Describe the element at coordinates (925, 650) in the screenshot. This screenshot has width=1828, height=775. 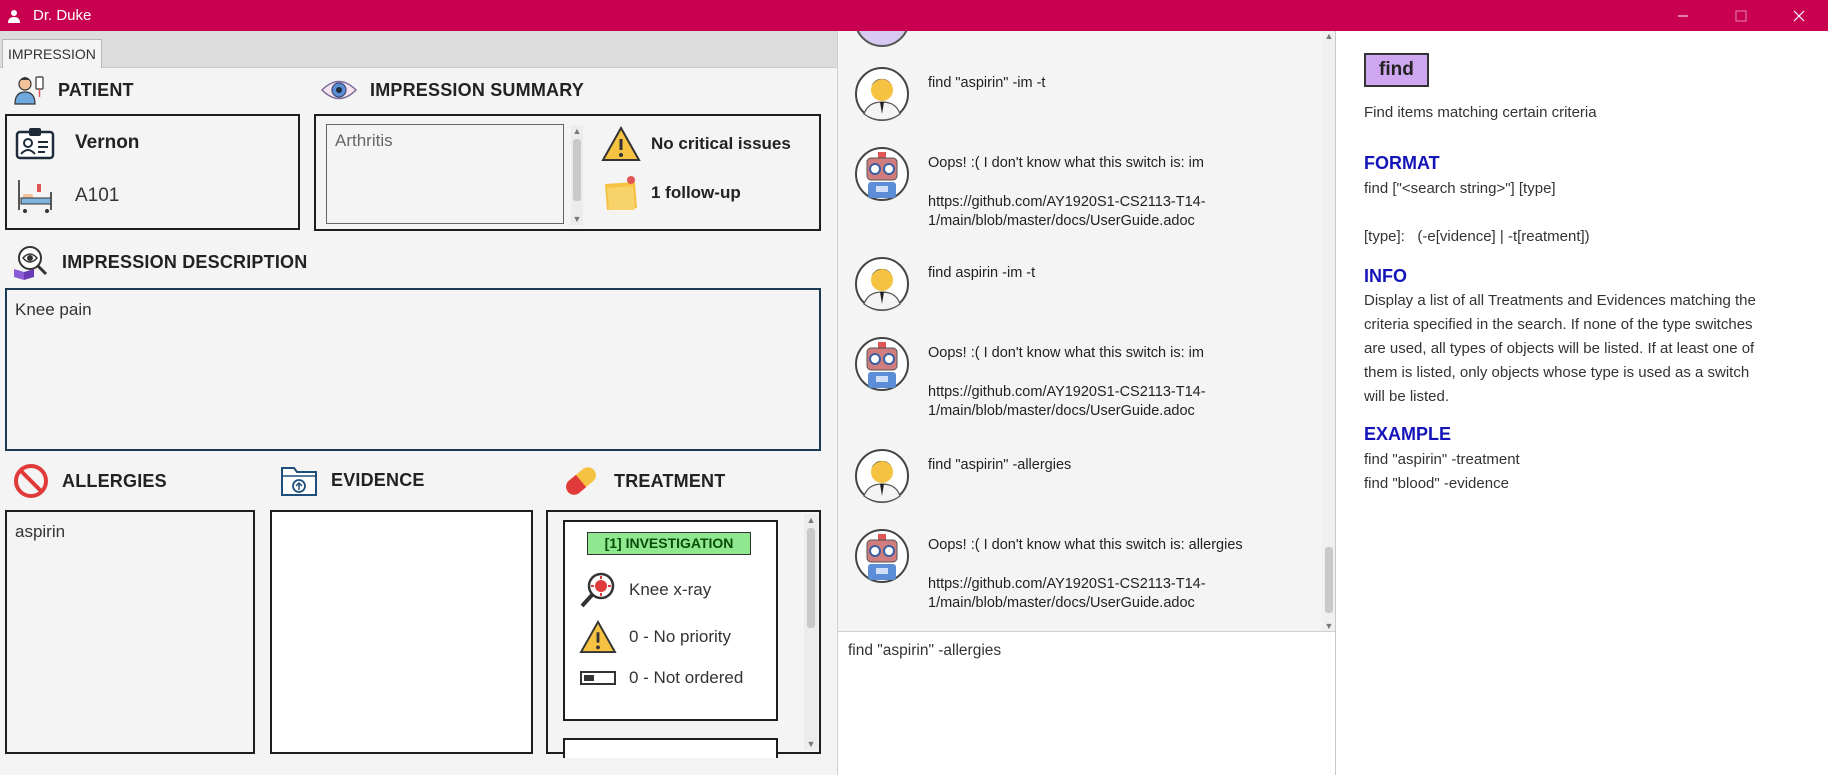
I see `command-input-value: find "aspirin" -allergies` at that location.